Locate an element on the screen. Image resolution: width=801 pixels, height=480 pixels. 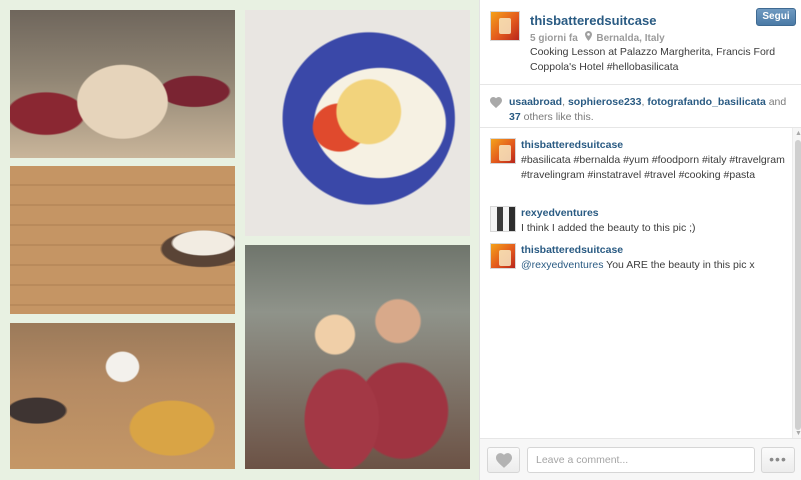
liker-link: fotografando_basilicata is located at coordinates (706, 102).